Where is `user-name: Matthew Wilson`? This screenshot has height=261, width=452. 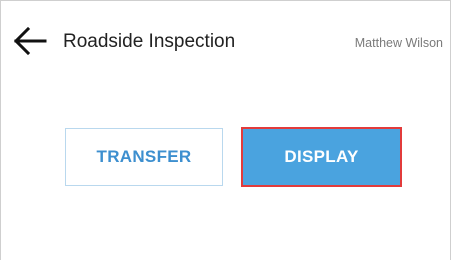 user-name: Matthew Wilson is located at coordinates (398, 43).